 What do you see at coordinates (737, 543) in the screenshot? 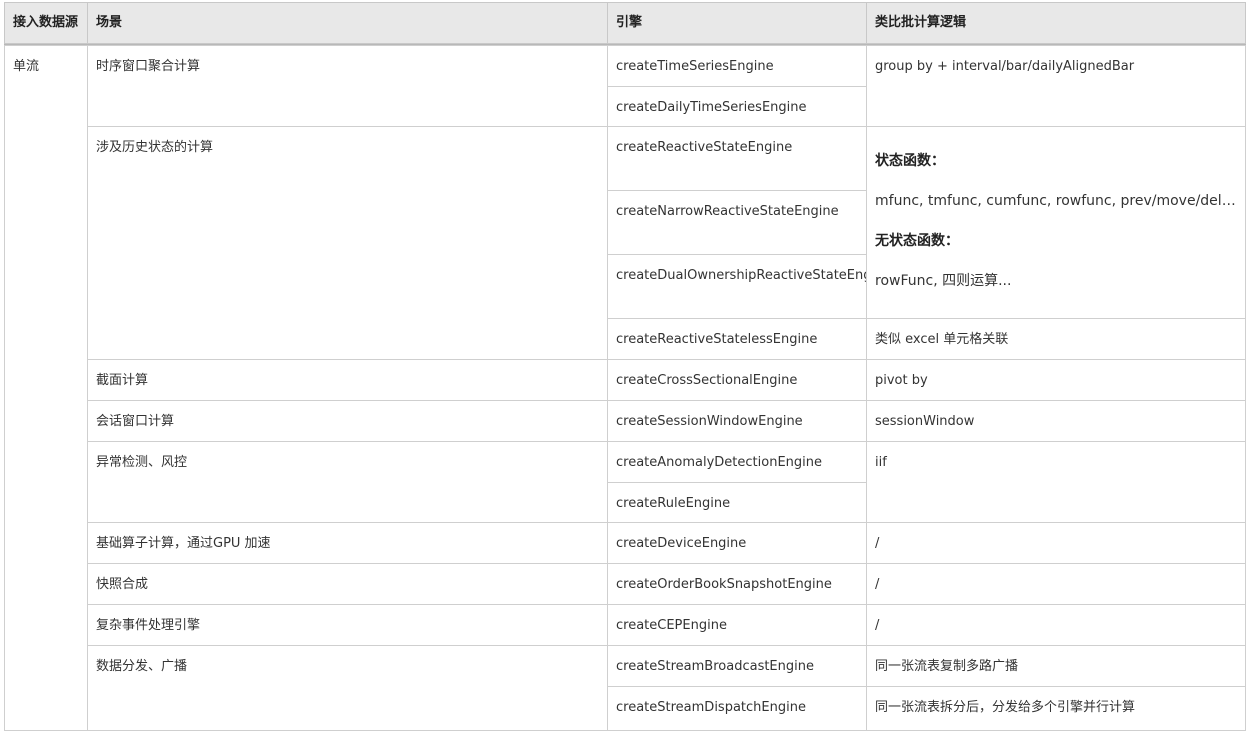
I see `engine-device: createDeviceEngine` at bounding box center [737, 543].